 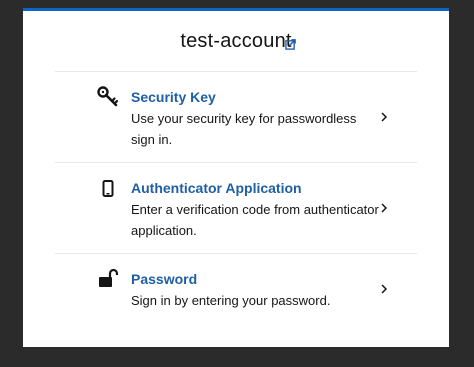 I want to click on security-key-title: Security Key, so click(x=173, y=97).